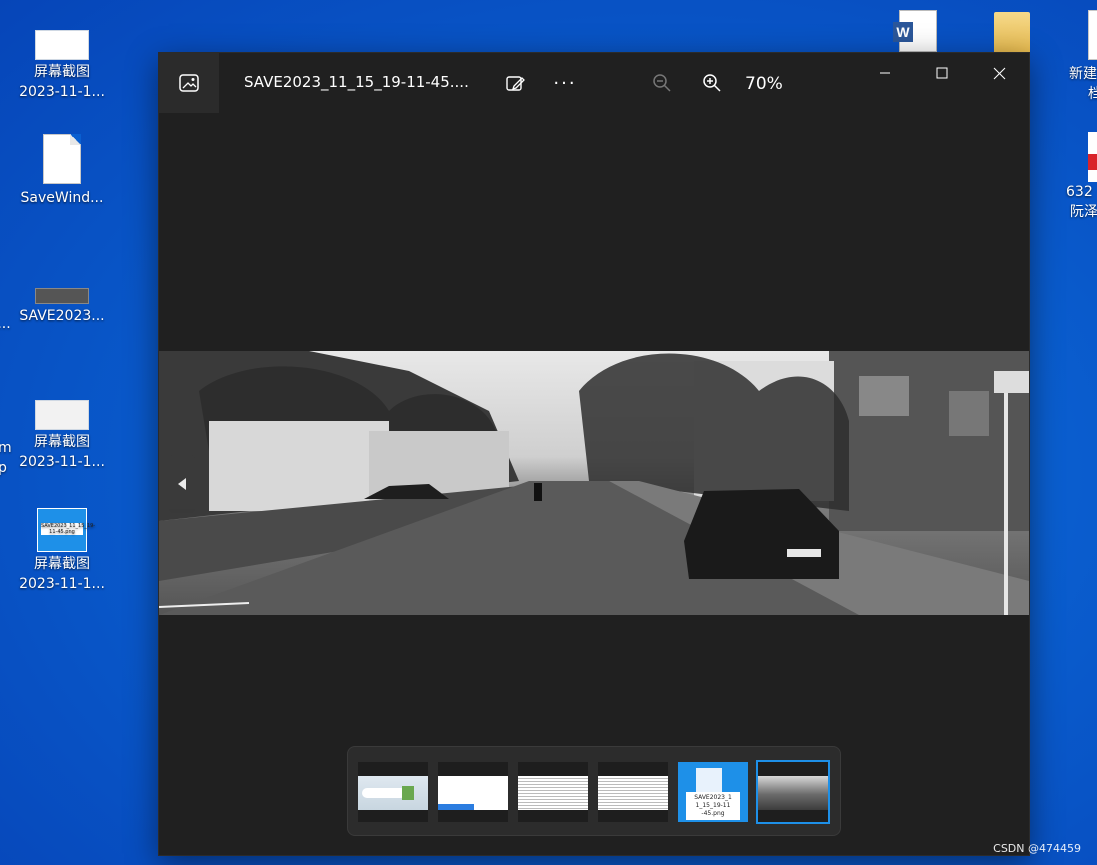 This screenshot has width=1097, height=865. I want to click on desktop-icon-label: 阮泽, so click(1083, 212).